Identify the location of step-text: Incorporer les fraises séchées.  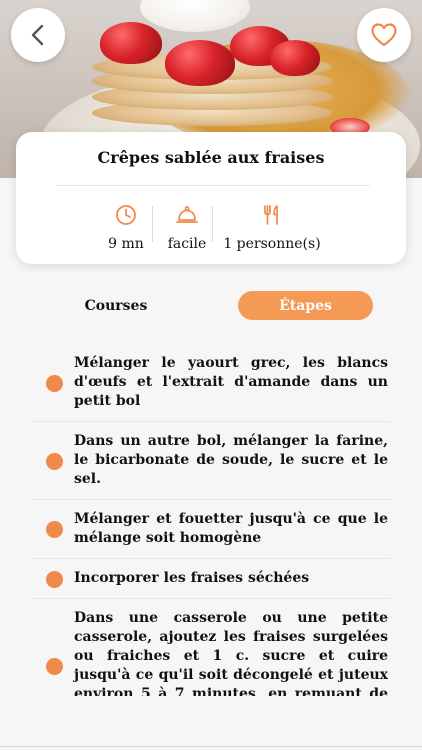
(192, 578).